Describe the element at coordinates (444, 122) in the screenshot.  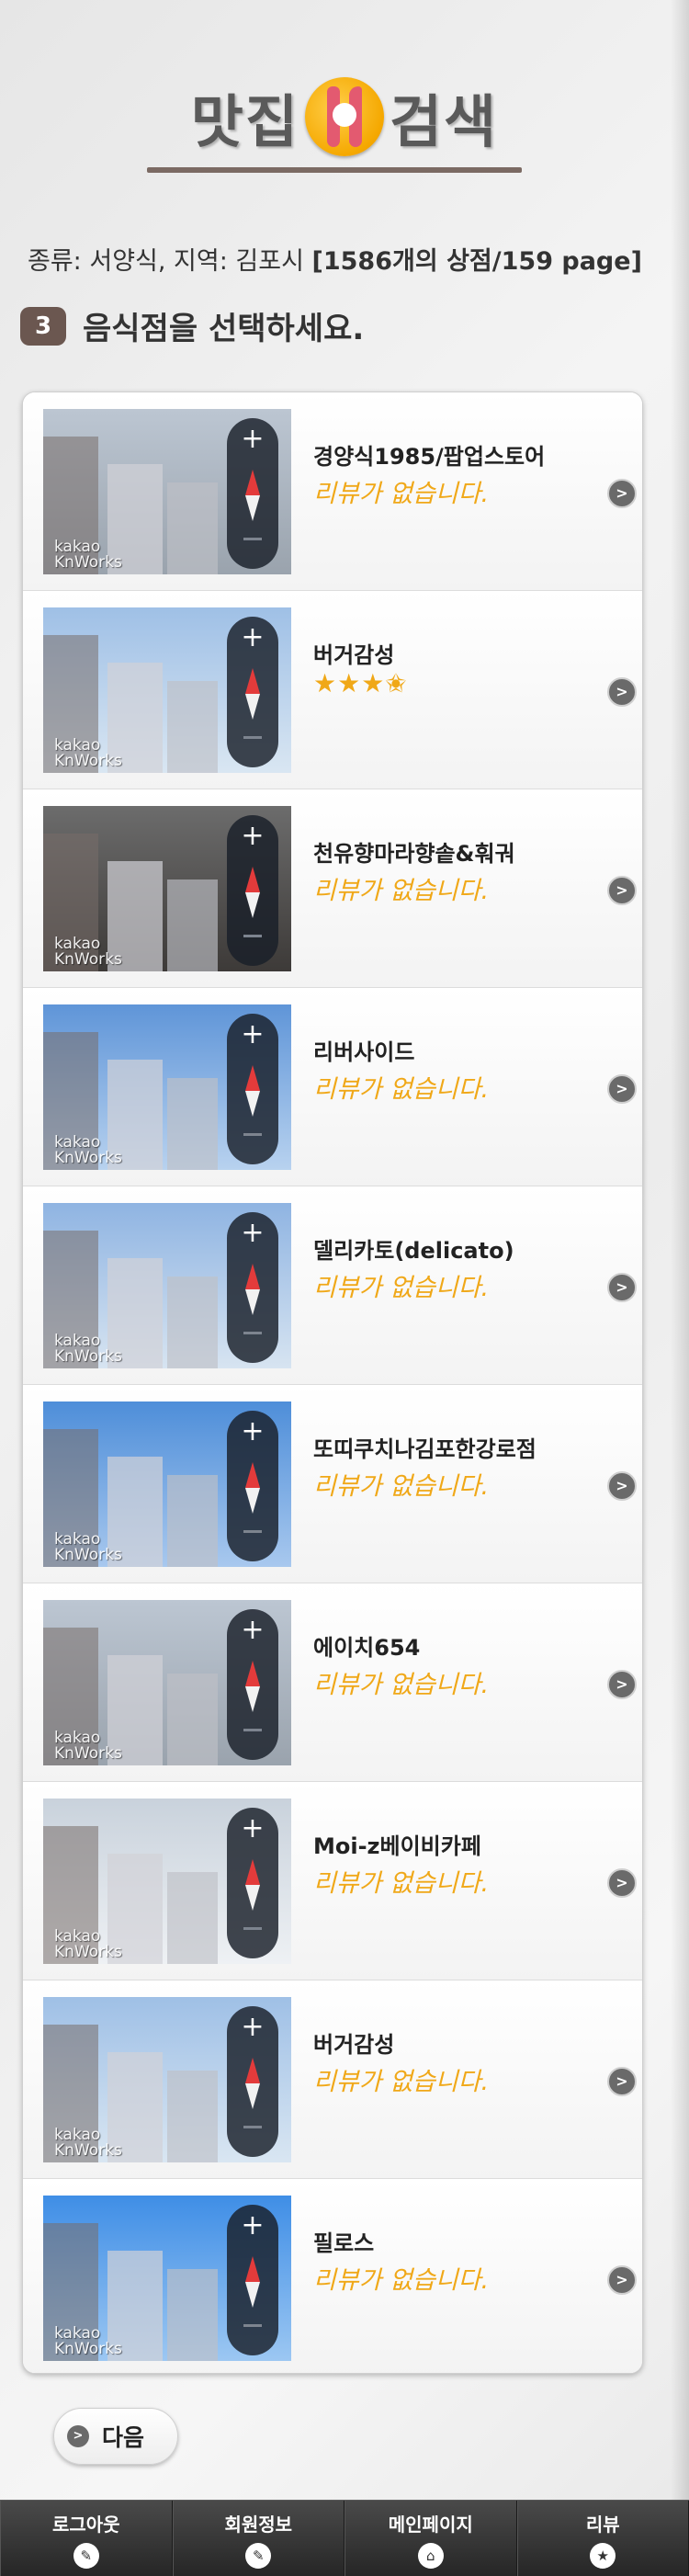
I see `title-right: 검색` at that location.